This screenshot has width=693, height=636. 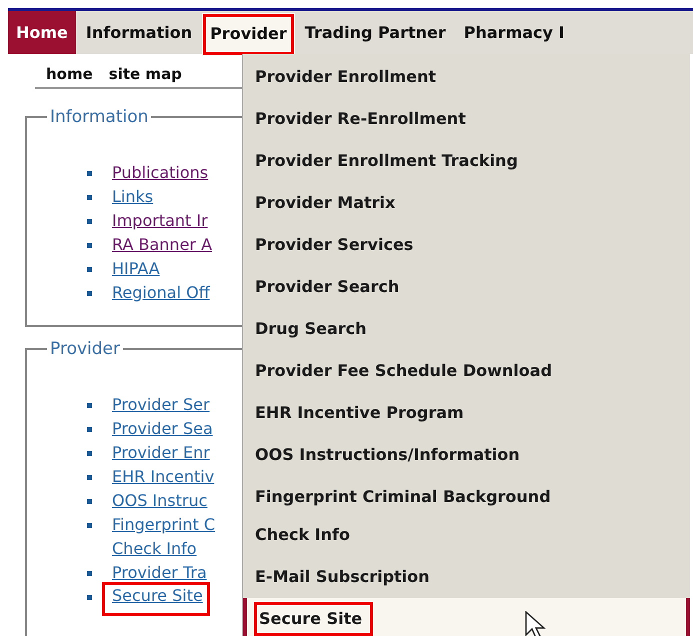 I want to click on link: Secure Site, so click(x=156, y=599).